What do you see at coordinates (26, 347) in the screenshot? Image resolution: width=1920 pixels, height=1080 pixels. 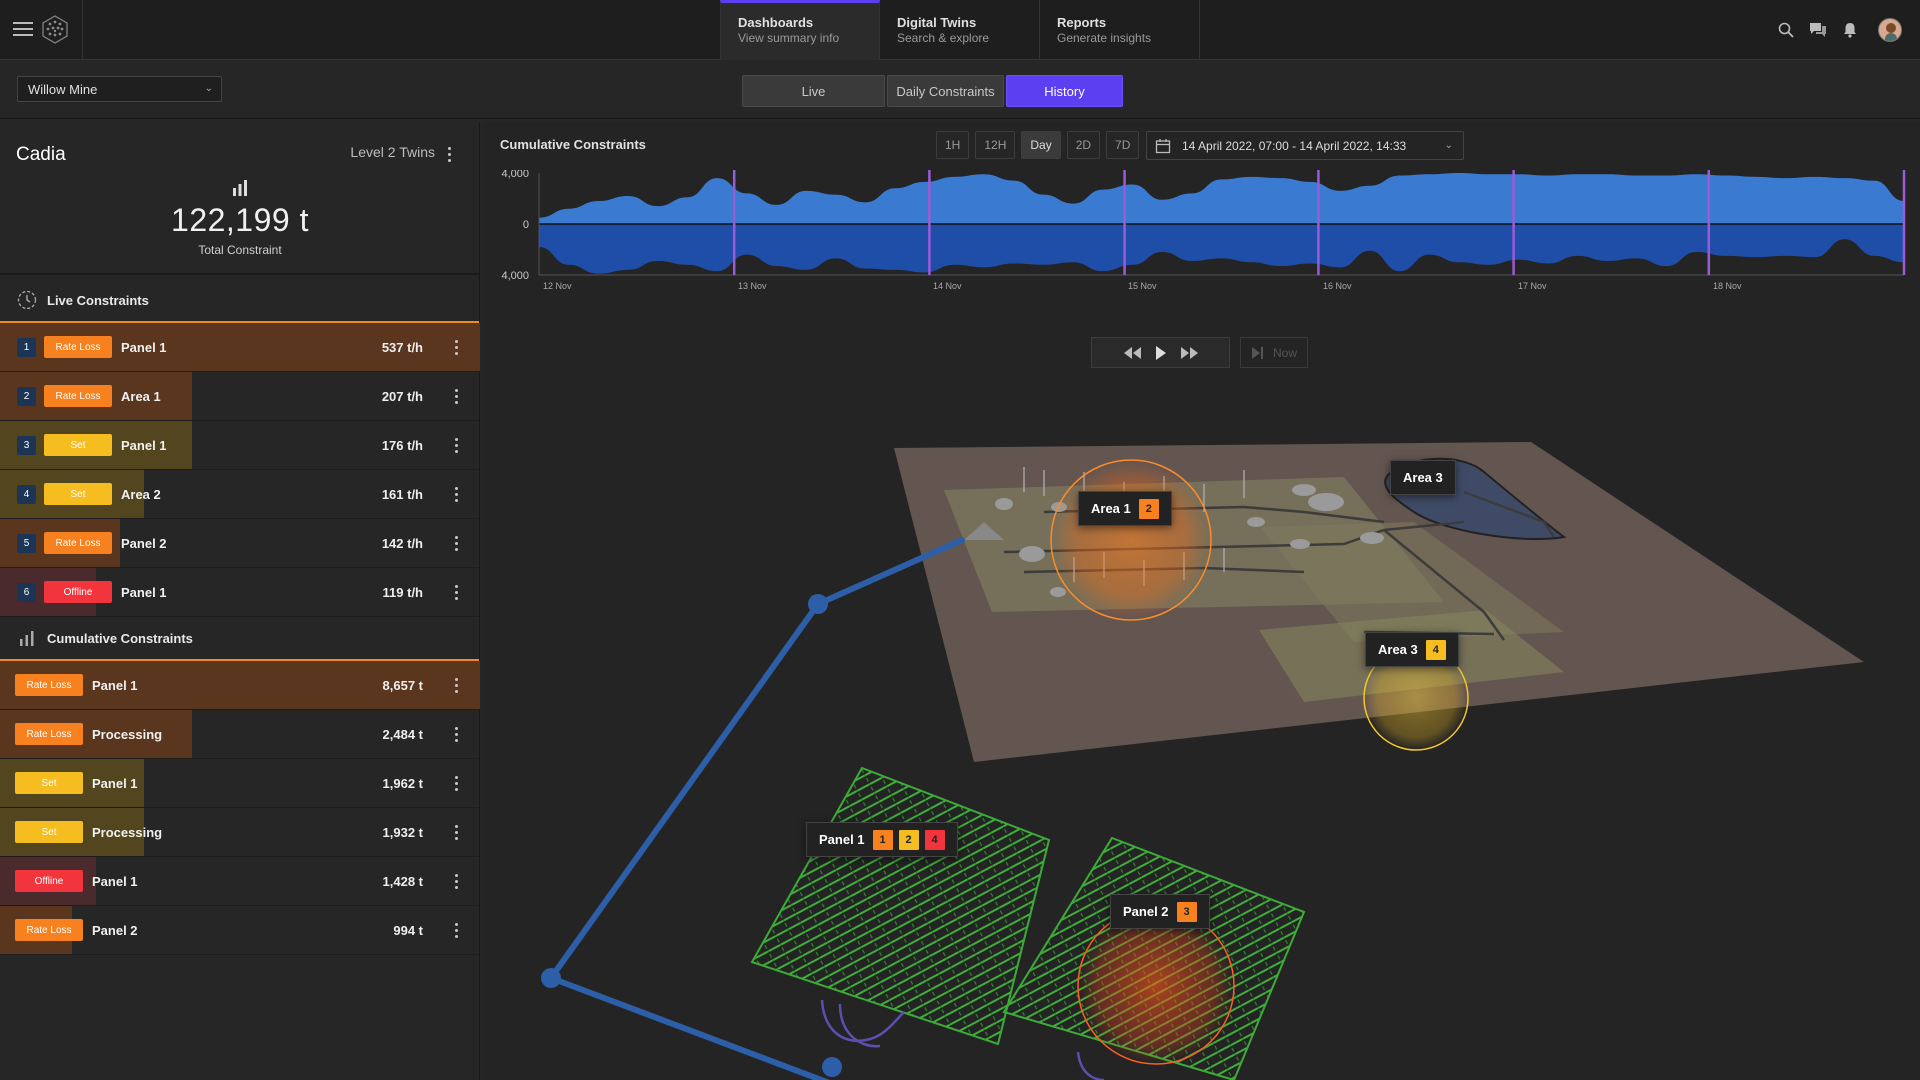 I see `rank-badge: 1` at bounding box center [26, 347].